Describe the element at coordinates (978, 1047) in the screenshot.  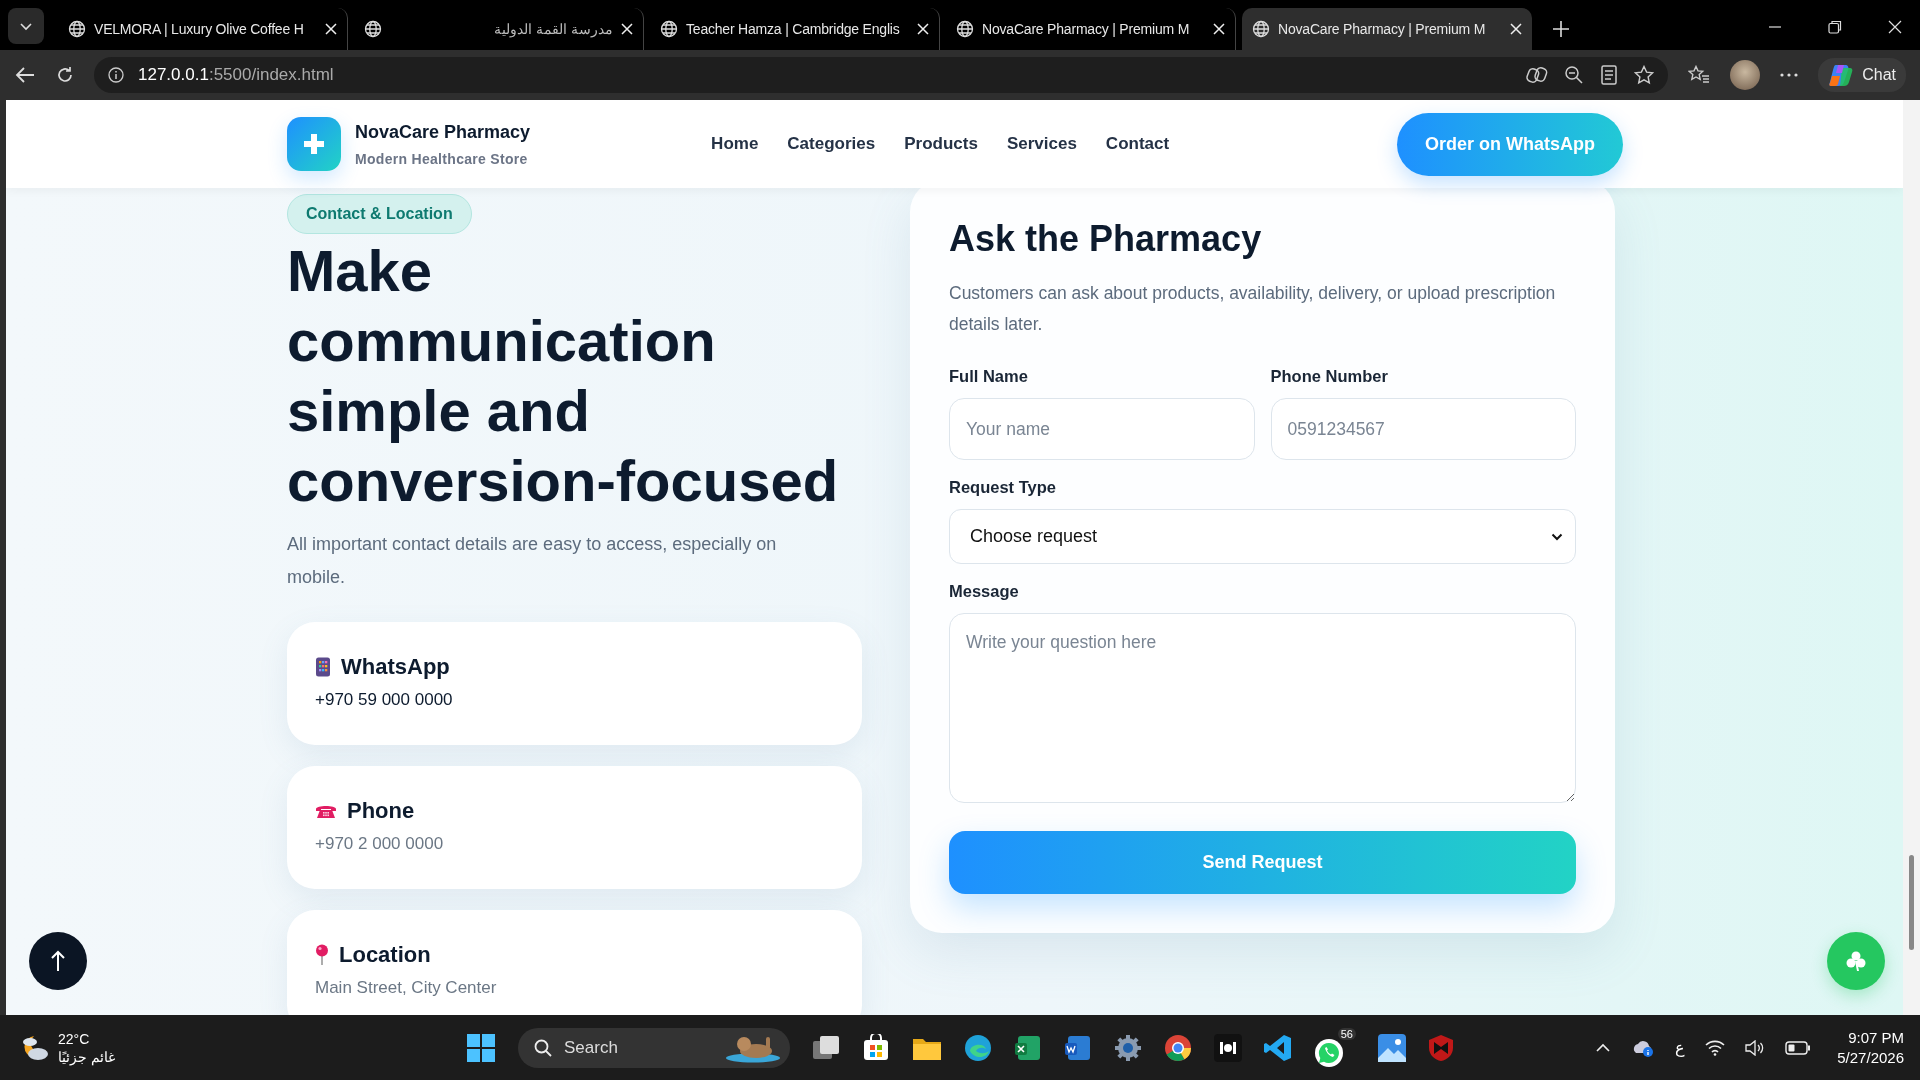
I see `browser-icon` at that location.